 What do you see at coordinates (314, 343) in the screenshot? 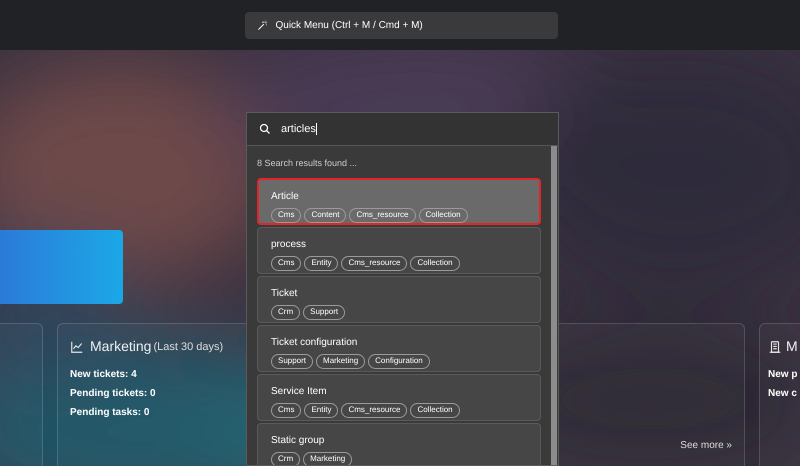
I see `result-title: Ticket configuration` at bounding box center [314, 343].